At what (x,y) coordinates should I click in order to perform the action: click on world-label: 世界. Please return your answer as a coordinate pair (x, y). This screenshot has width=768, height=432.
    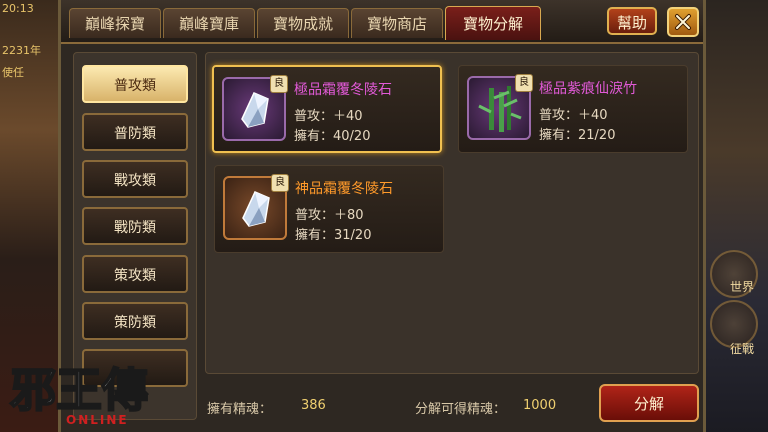
    Looking at the image, I should click on (741, 287).